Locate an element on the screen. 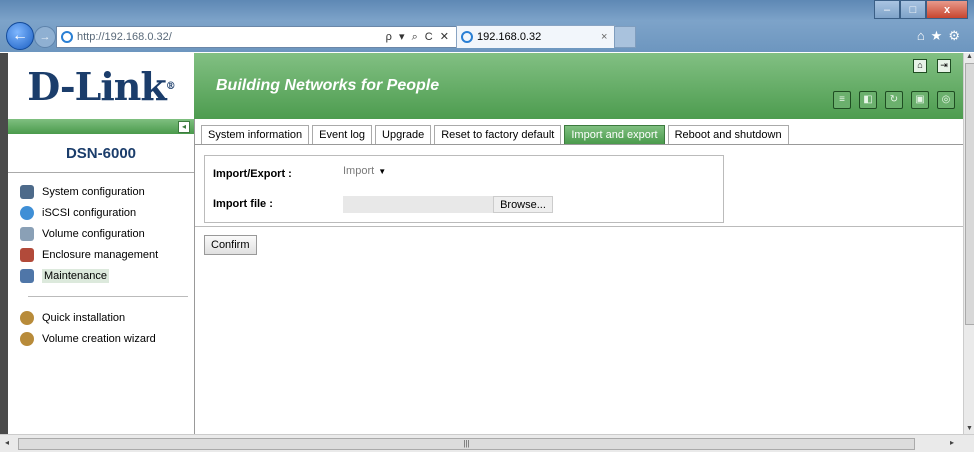 This screenshot has width=974, height=452. logo-text: D-Link is located at coordinates (97, 86).